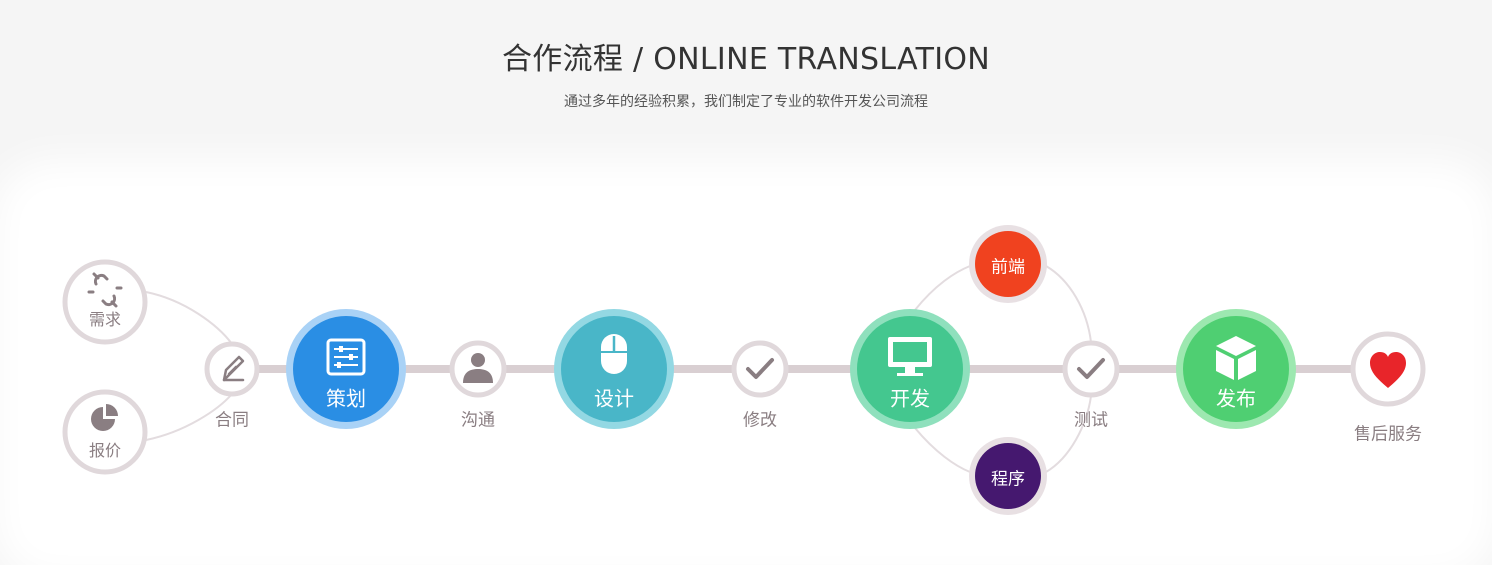  I want to click on node-label-program: 程序, so click(1008, 479).